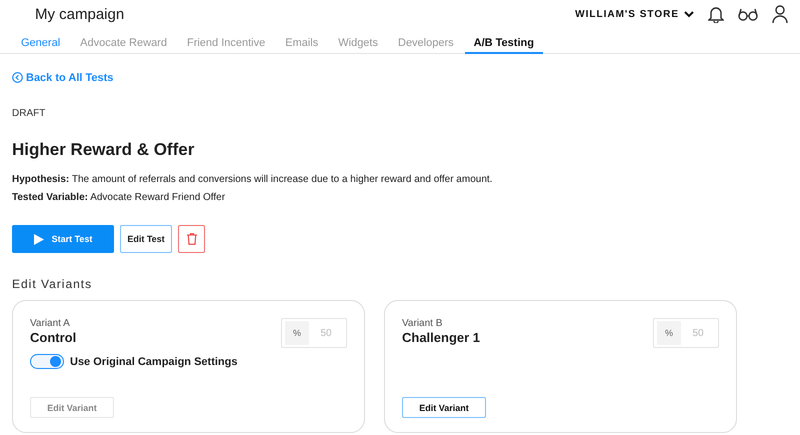  What do you see at coordinates (53, 284) in the screenshot?
I see `section-heading: Edit Variants` at bounding box center [53, 284].